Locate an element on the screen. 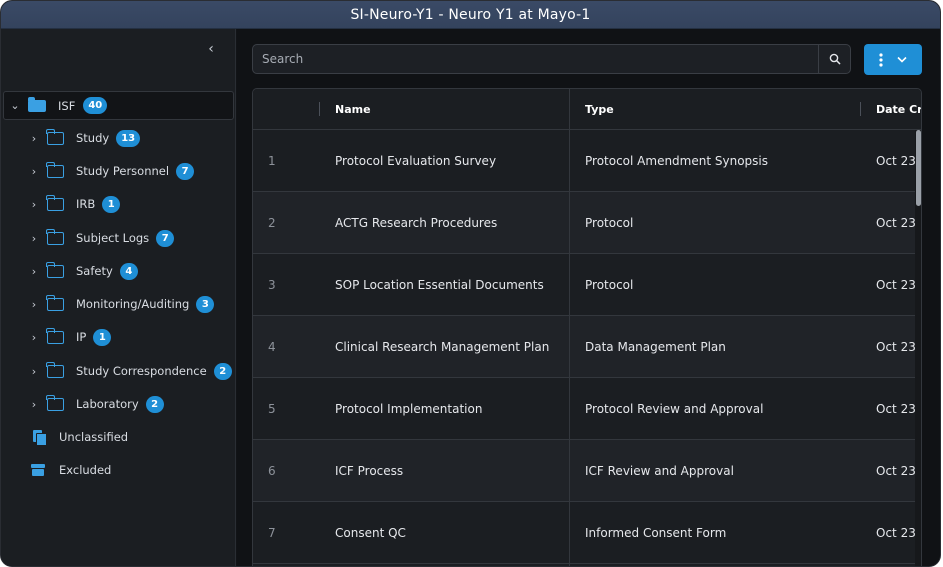 Image resolution: width=943 pixels, height=567 pixels. window-title: SI-Neuro-Y1 - Neuro Y1 at Mayo-1 is located at coordinates (470, 14).